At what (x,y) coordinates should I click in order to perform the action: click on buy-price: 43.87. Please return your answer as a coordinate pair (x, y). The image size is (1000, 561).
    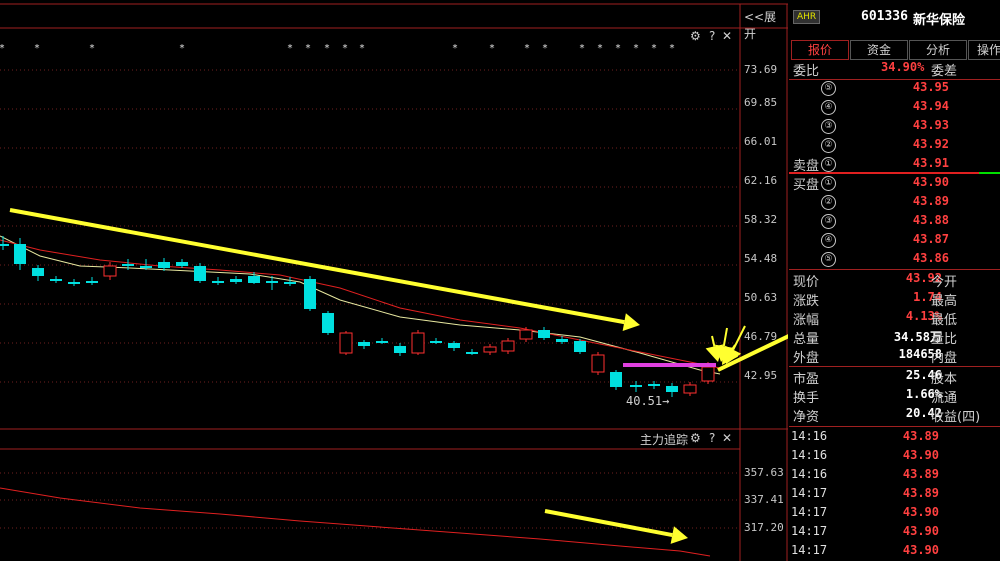
    Looking at the image, I should click on (930, 239).